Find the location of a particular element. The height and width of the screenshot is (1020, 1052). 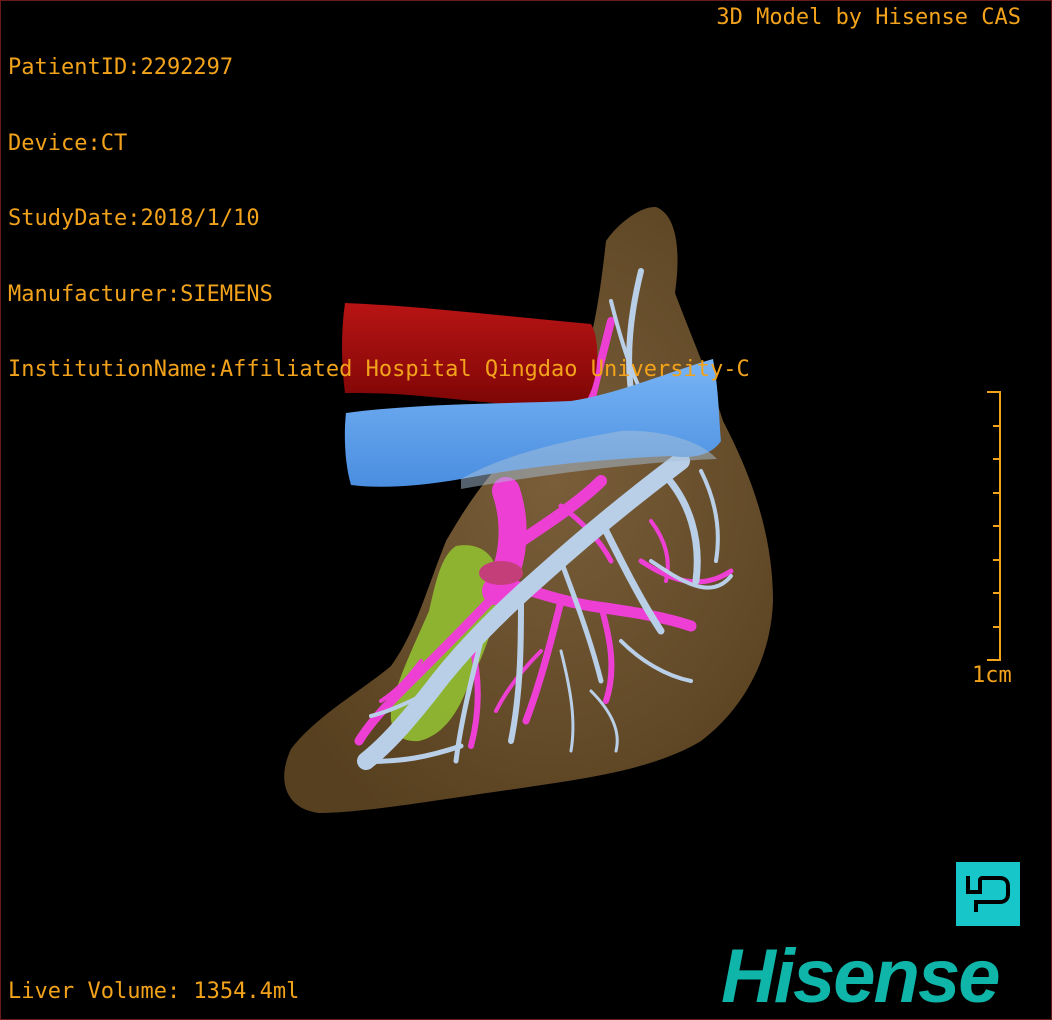

scale-label: 1cm is located at coordinates (992, 675).